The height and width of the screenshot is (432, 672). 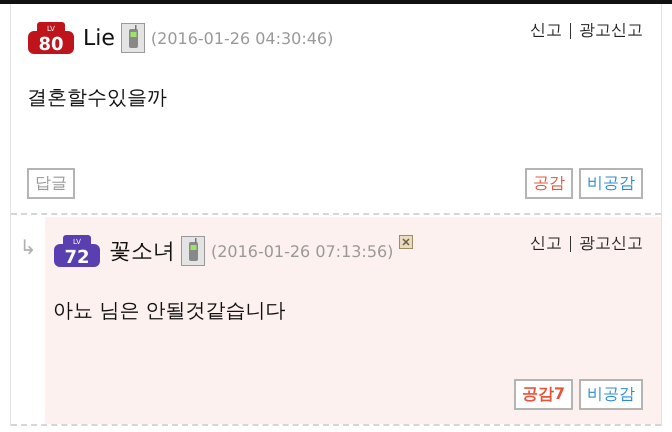 I want to click on author-name: 꽃소녀, so click(x=142, y=251).